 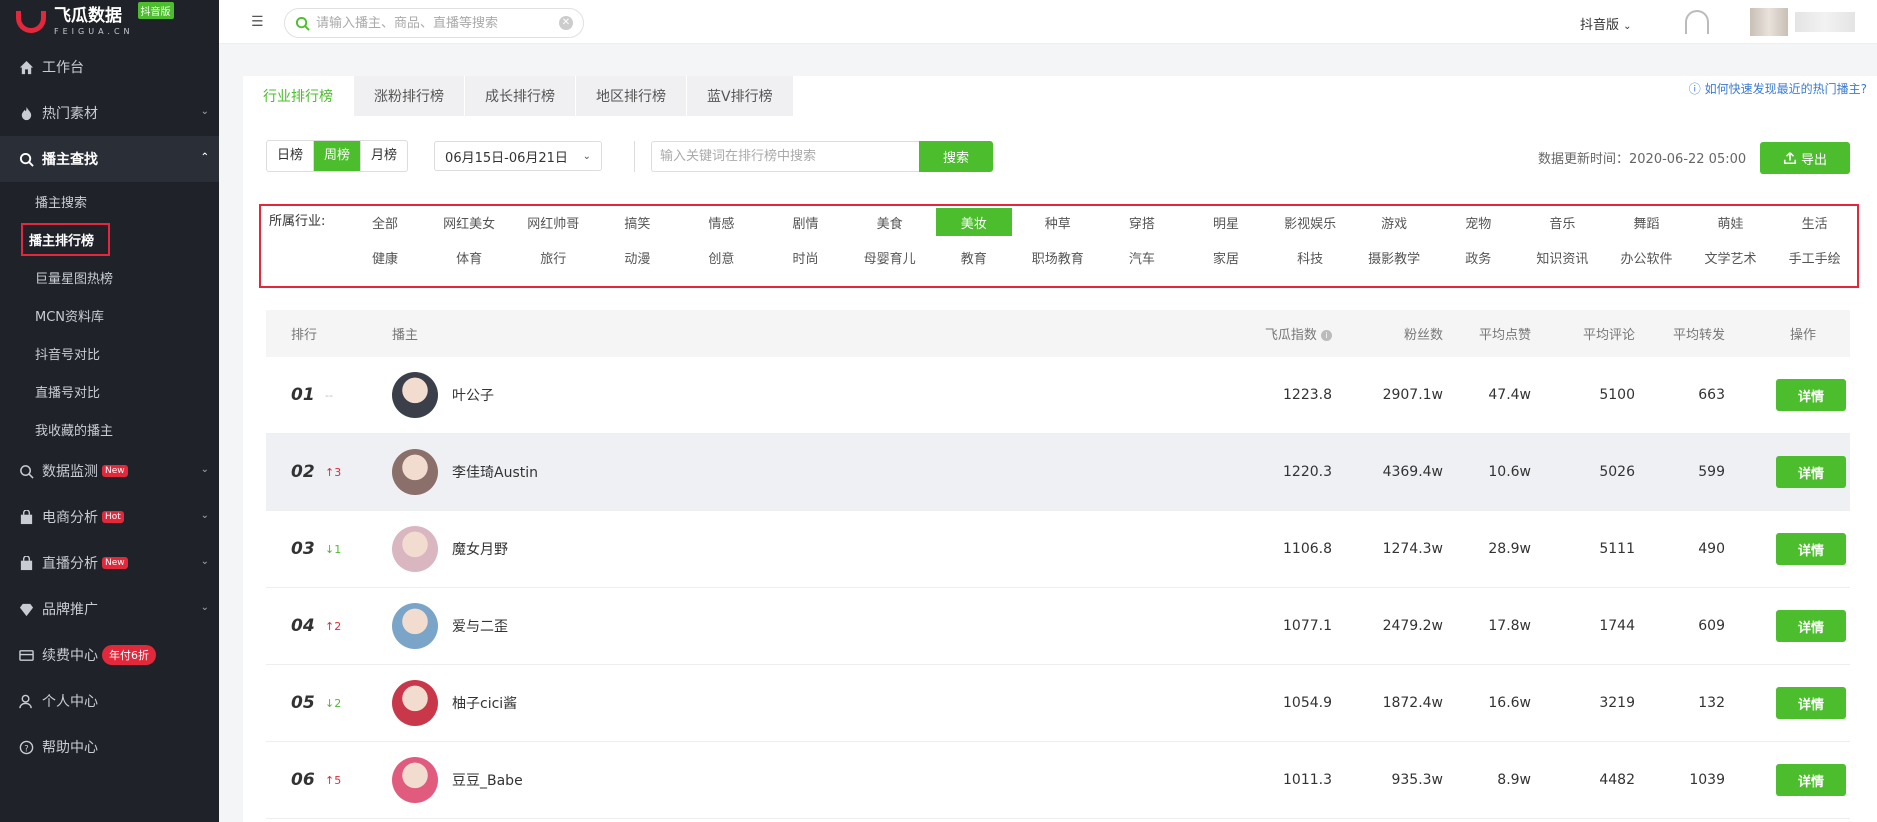 What do you see at coordinates (109, 239) in the screenshot?
I see `submenu-item-current: 播主排行榜` at bounding box center [109, 239].